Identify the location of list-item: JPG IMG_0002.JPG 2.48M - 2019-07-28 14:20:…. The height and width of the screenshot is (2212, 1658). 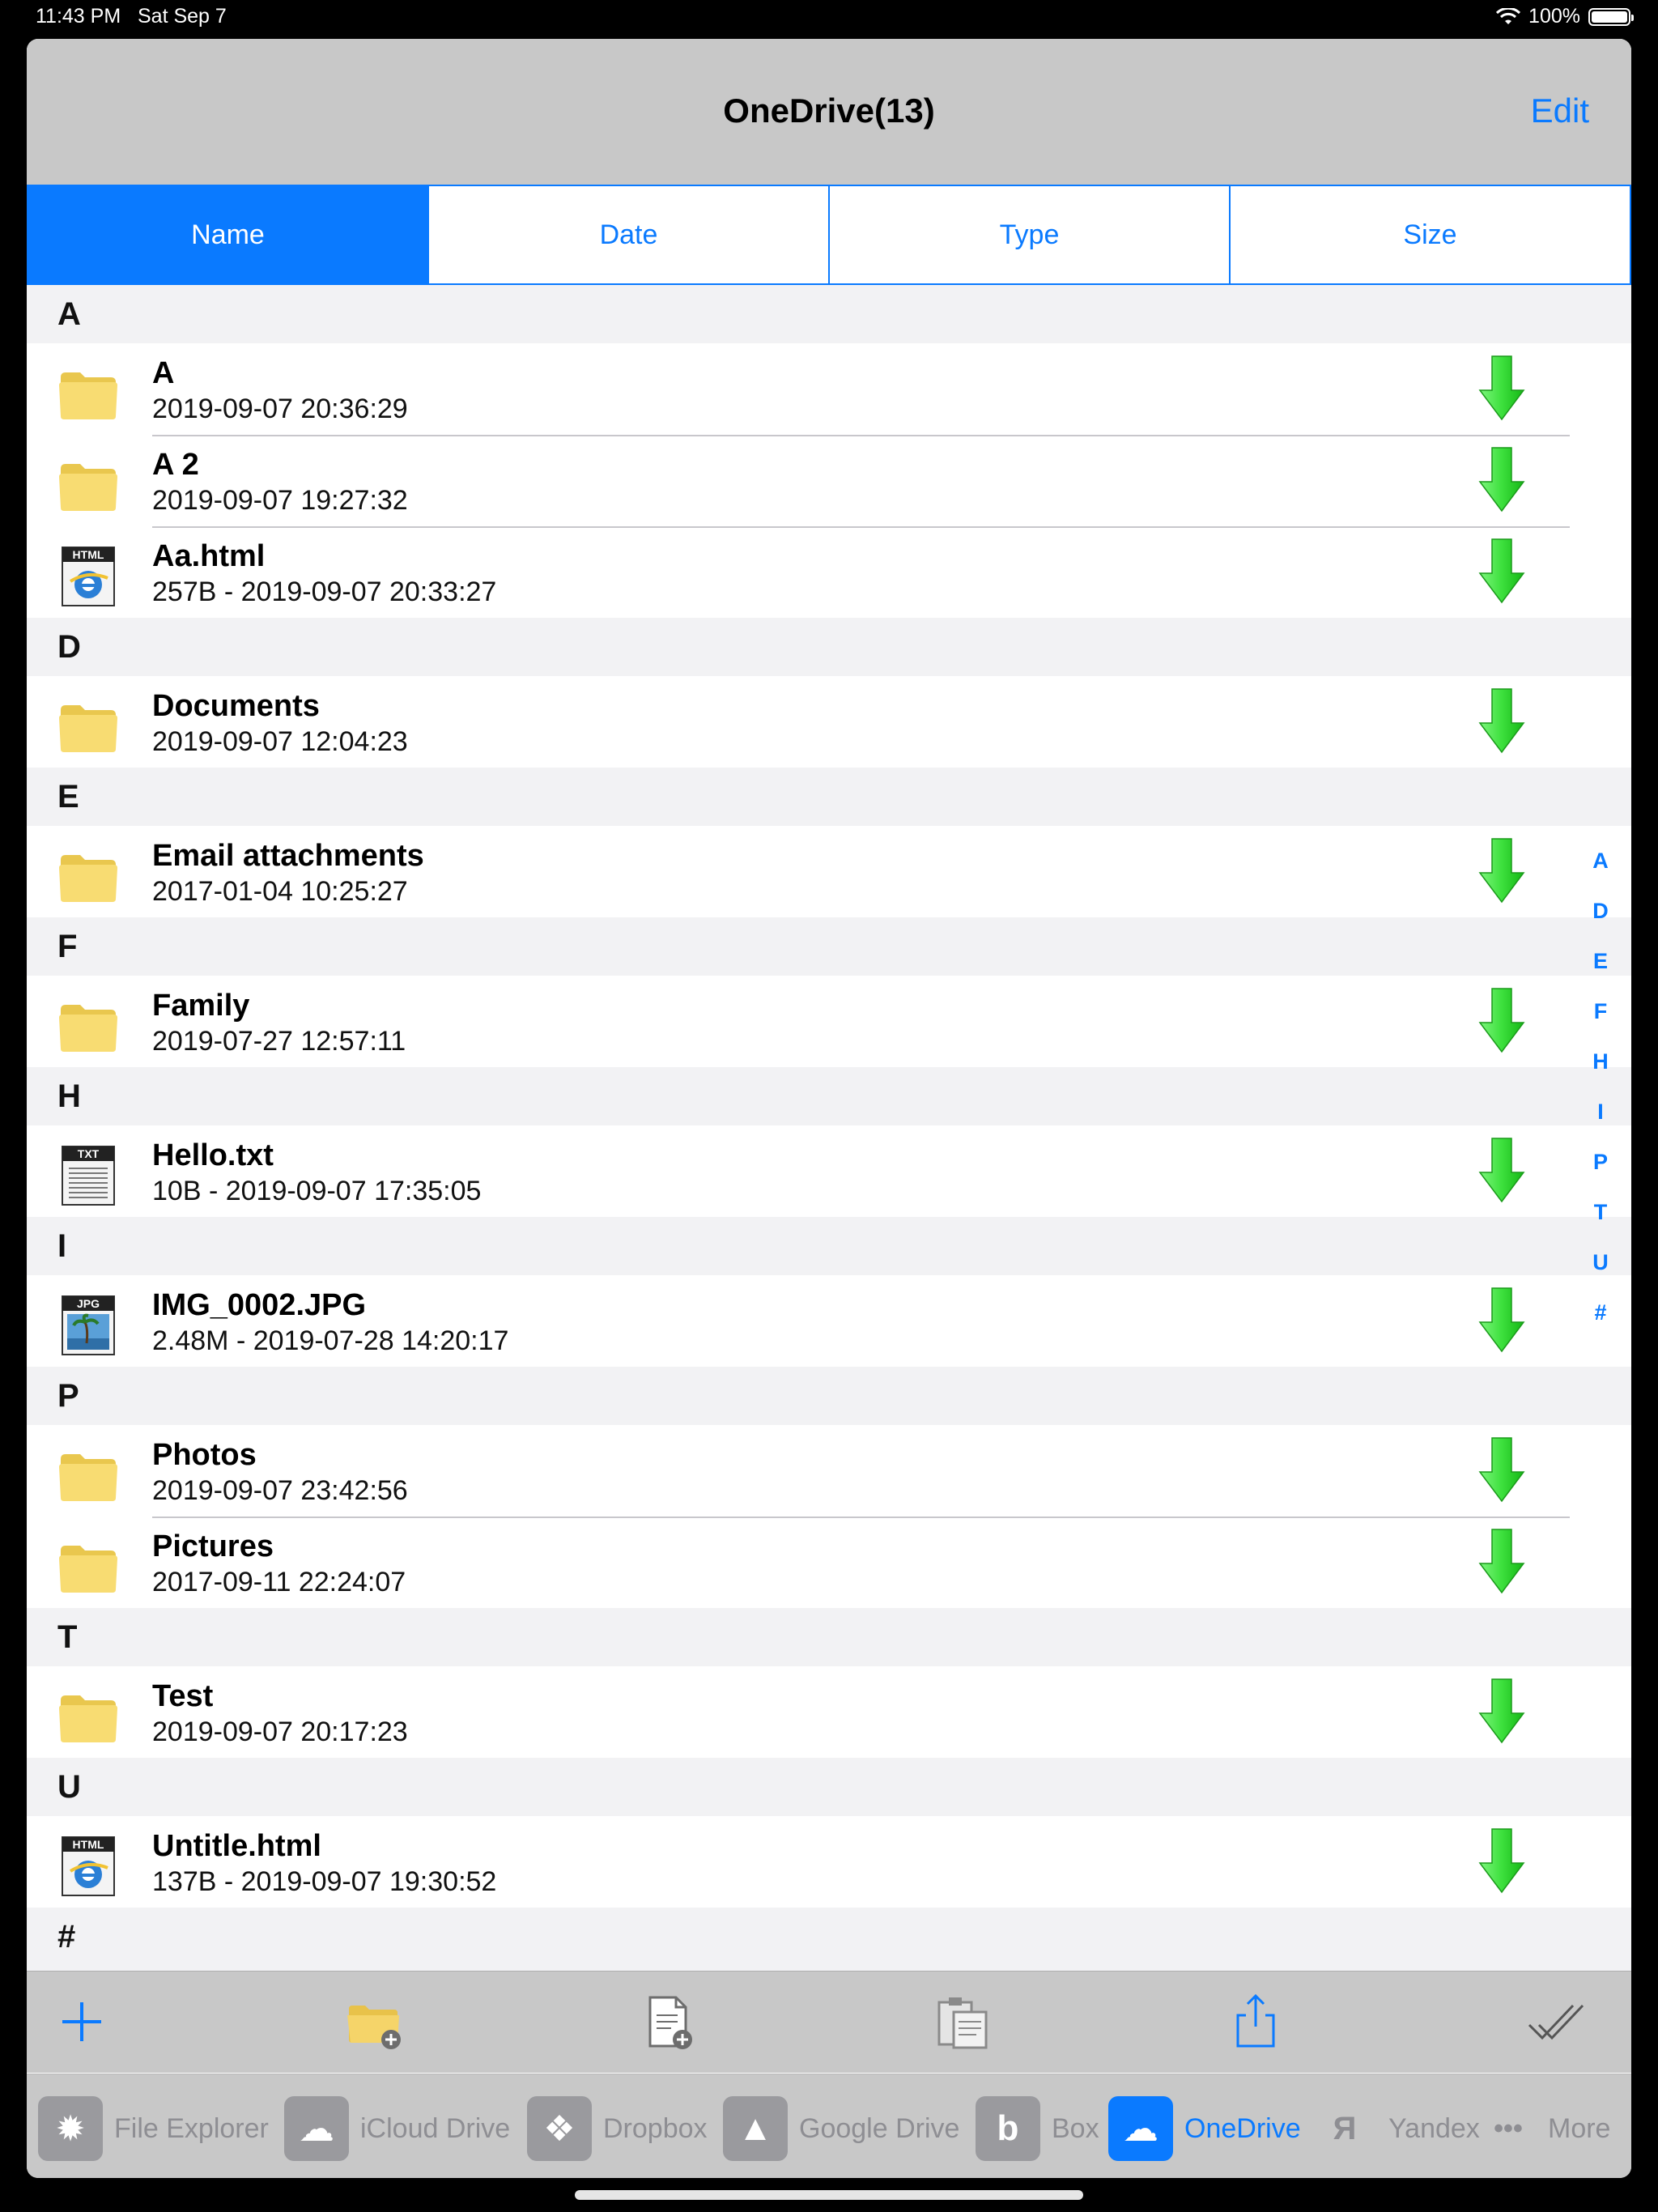
(829, 1321).